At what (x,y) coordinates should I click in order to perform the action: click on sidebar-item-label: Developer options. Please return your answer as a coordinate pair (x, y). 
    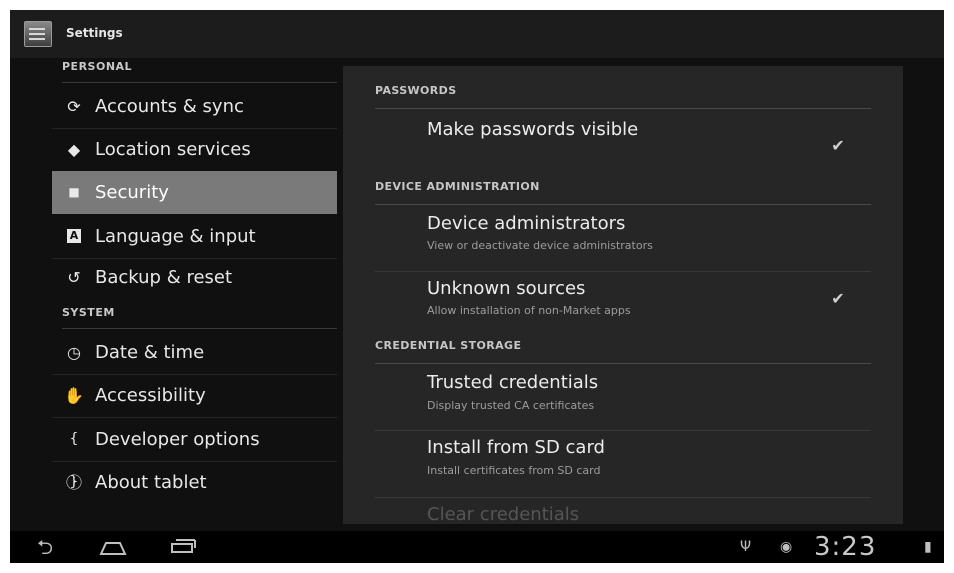
    Looking at the image, I should click on (177, 439).